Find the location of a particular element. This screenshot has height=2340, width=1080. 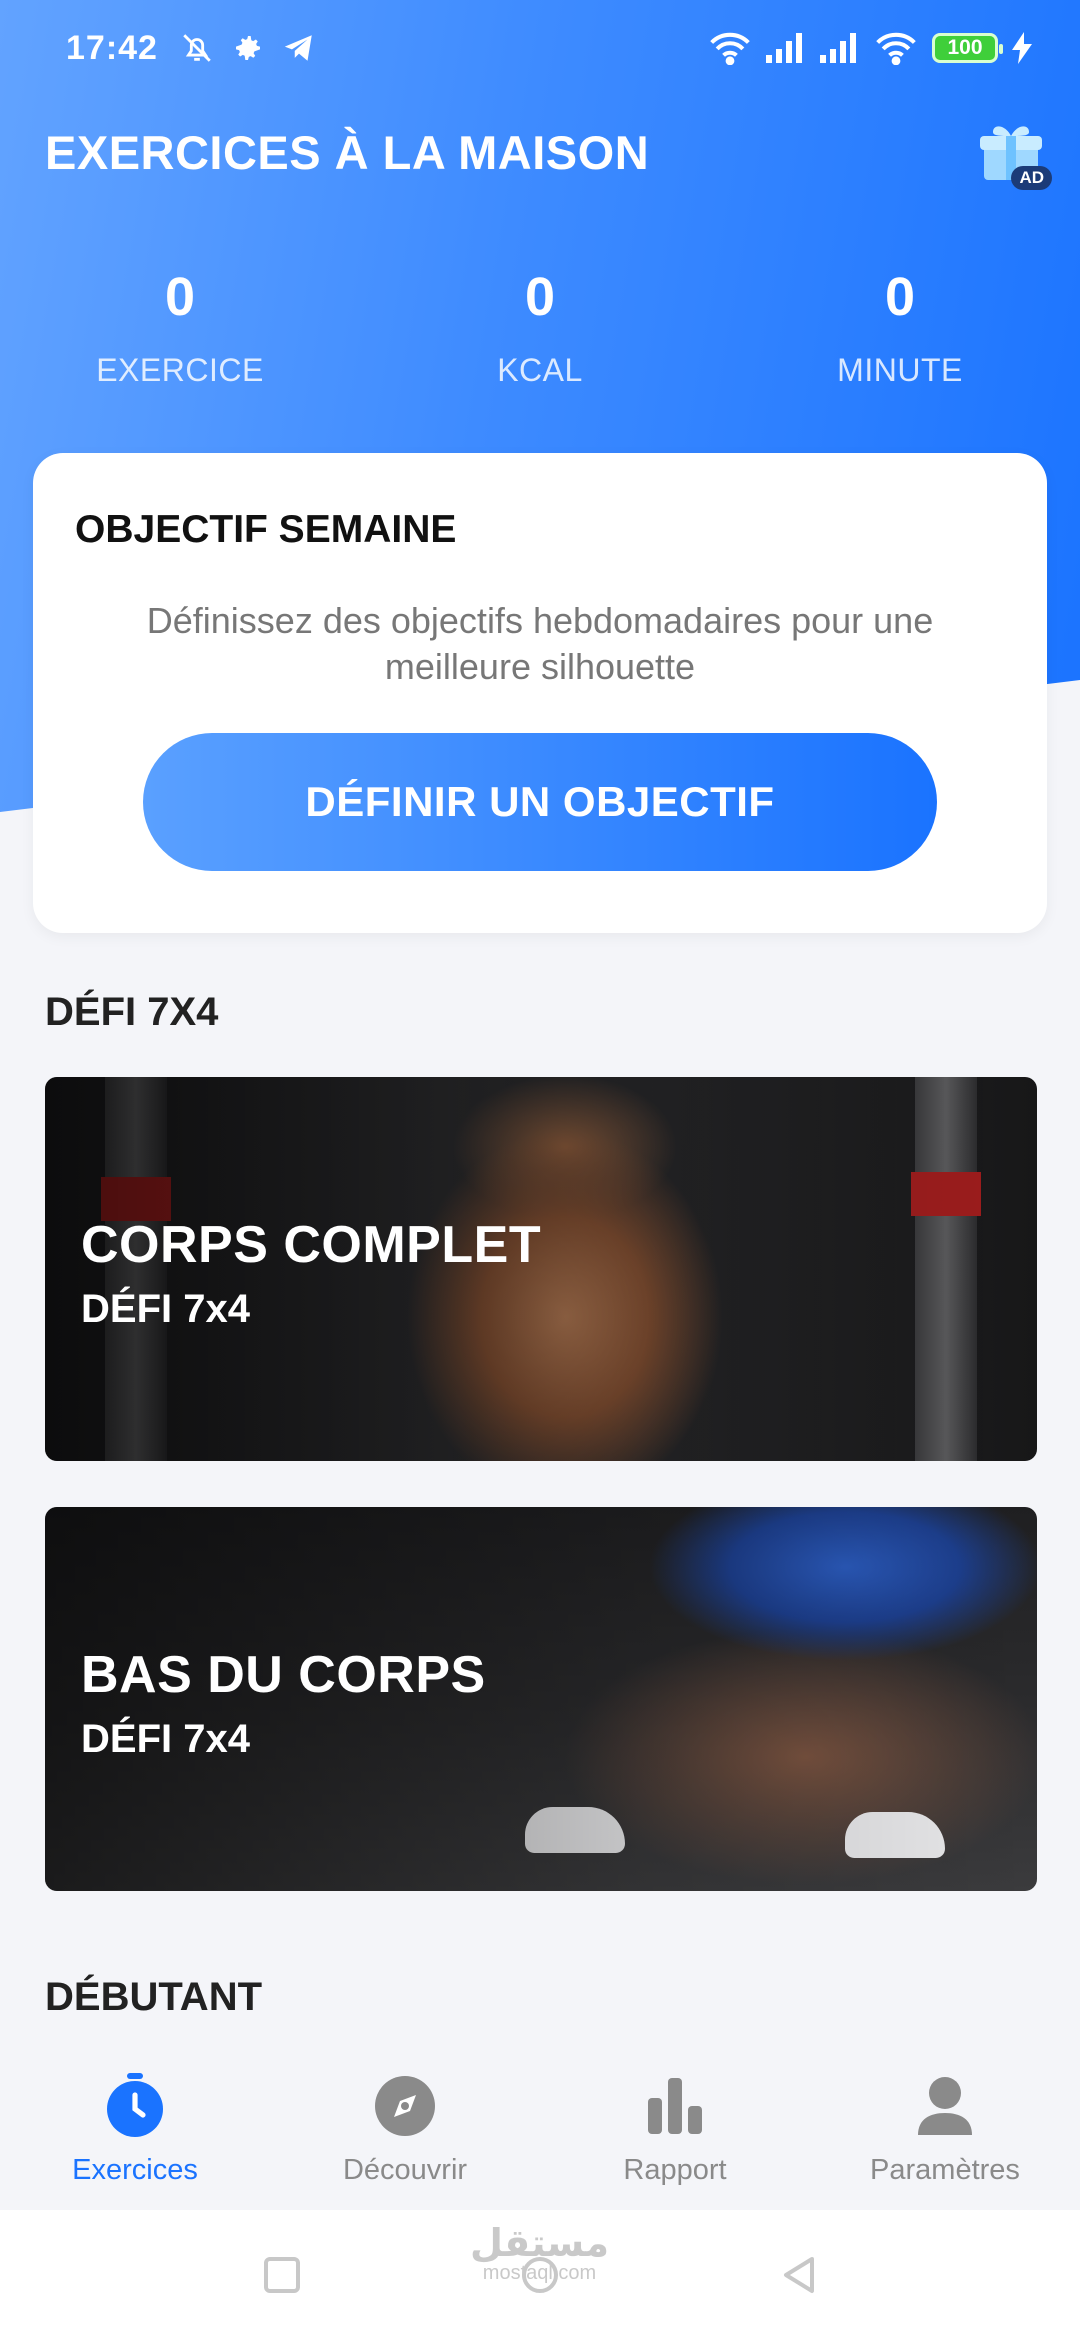

ad-badge: AD is located at coordinates (1031, 178).